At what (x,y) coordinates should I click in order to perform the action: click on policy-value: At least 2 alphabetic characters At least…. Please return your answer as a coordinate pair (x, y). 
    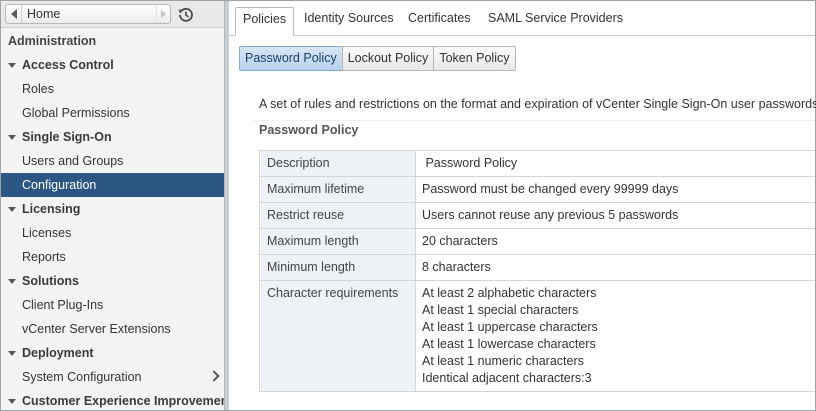
    Looking at the image, I should click on (615, 336).